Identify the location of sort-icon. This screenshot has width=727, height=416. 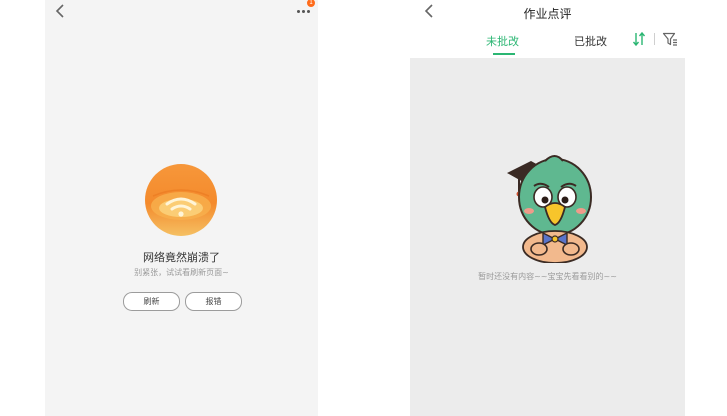
(639, 39).